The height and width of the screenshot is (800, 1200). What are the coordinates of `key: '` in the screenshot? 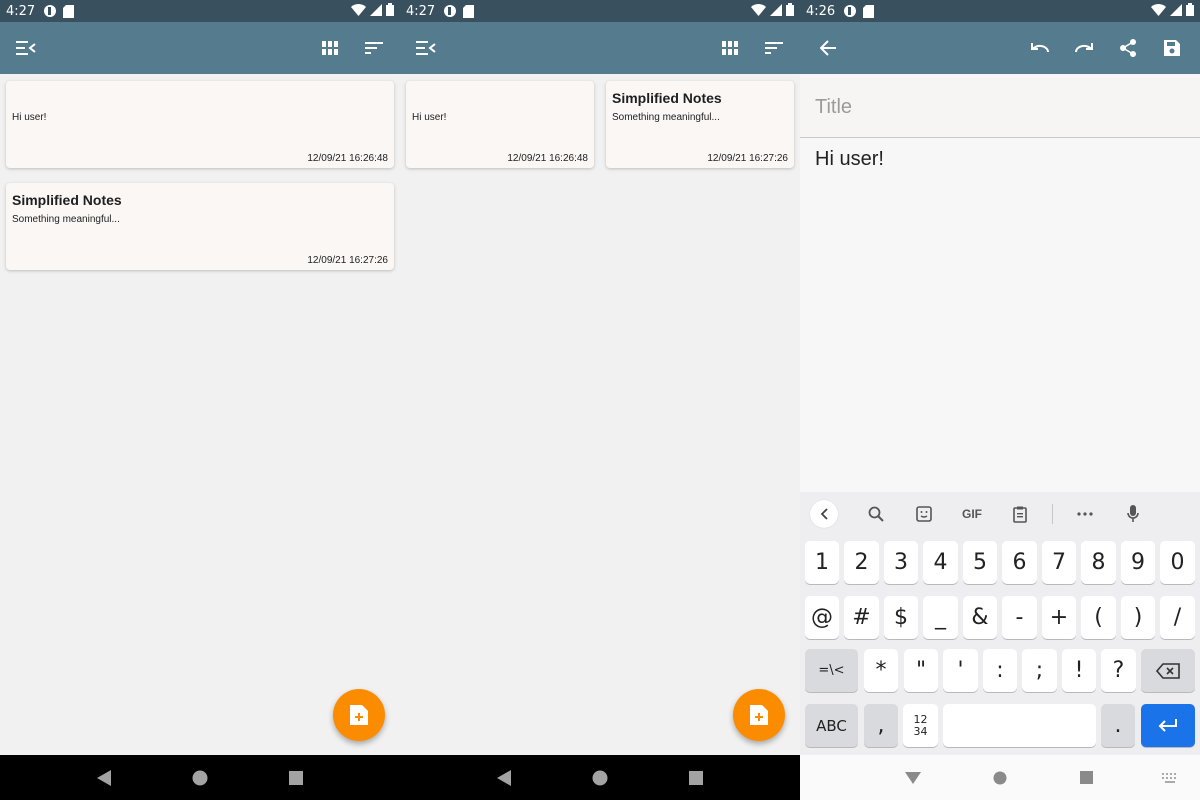 It's located at (960, 670).